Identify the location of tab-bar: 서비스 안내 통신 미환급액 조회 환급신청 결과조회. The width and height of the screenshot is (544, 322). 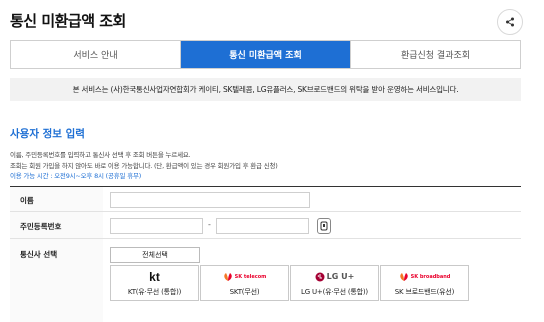
(265, 54).